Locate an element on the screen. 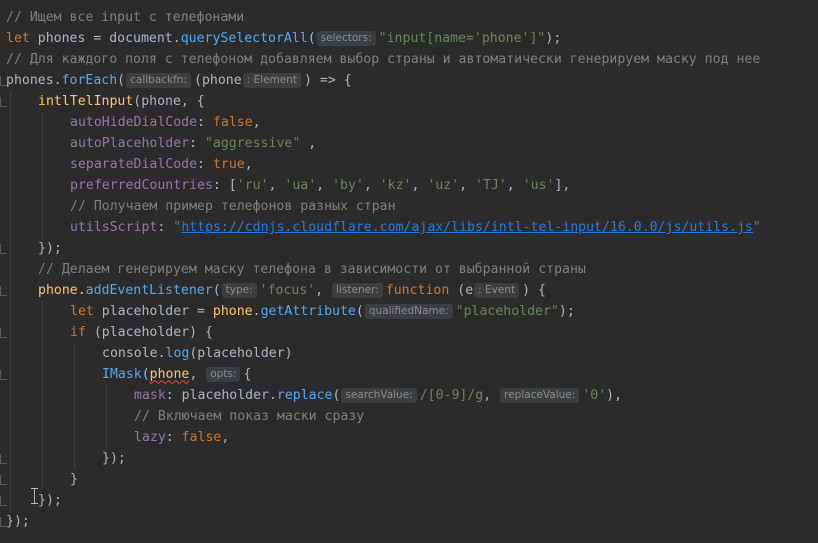 The image size is (818, 543). code-token: /[0-9]/g is located at coordinates (451, 395).